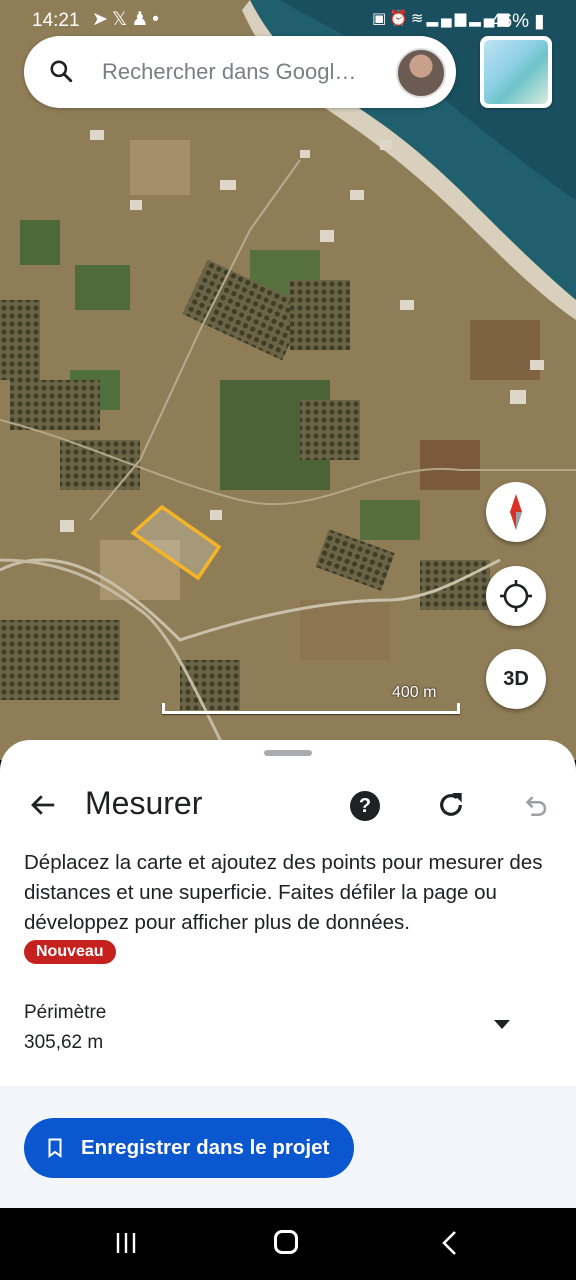  I want to click on crosshair-icon, so click(516, 596).